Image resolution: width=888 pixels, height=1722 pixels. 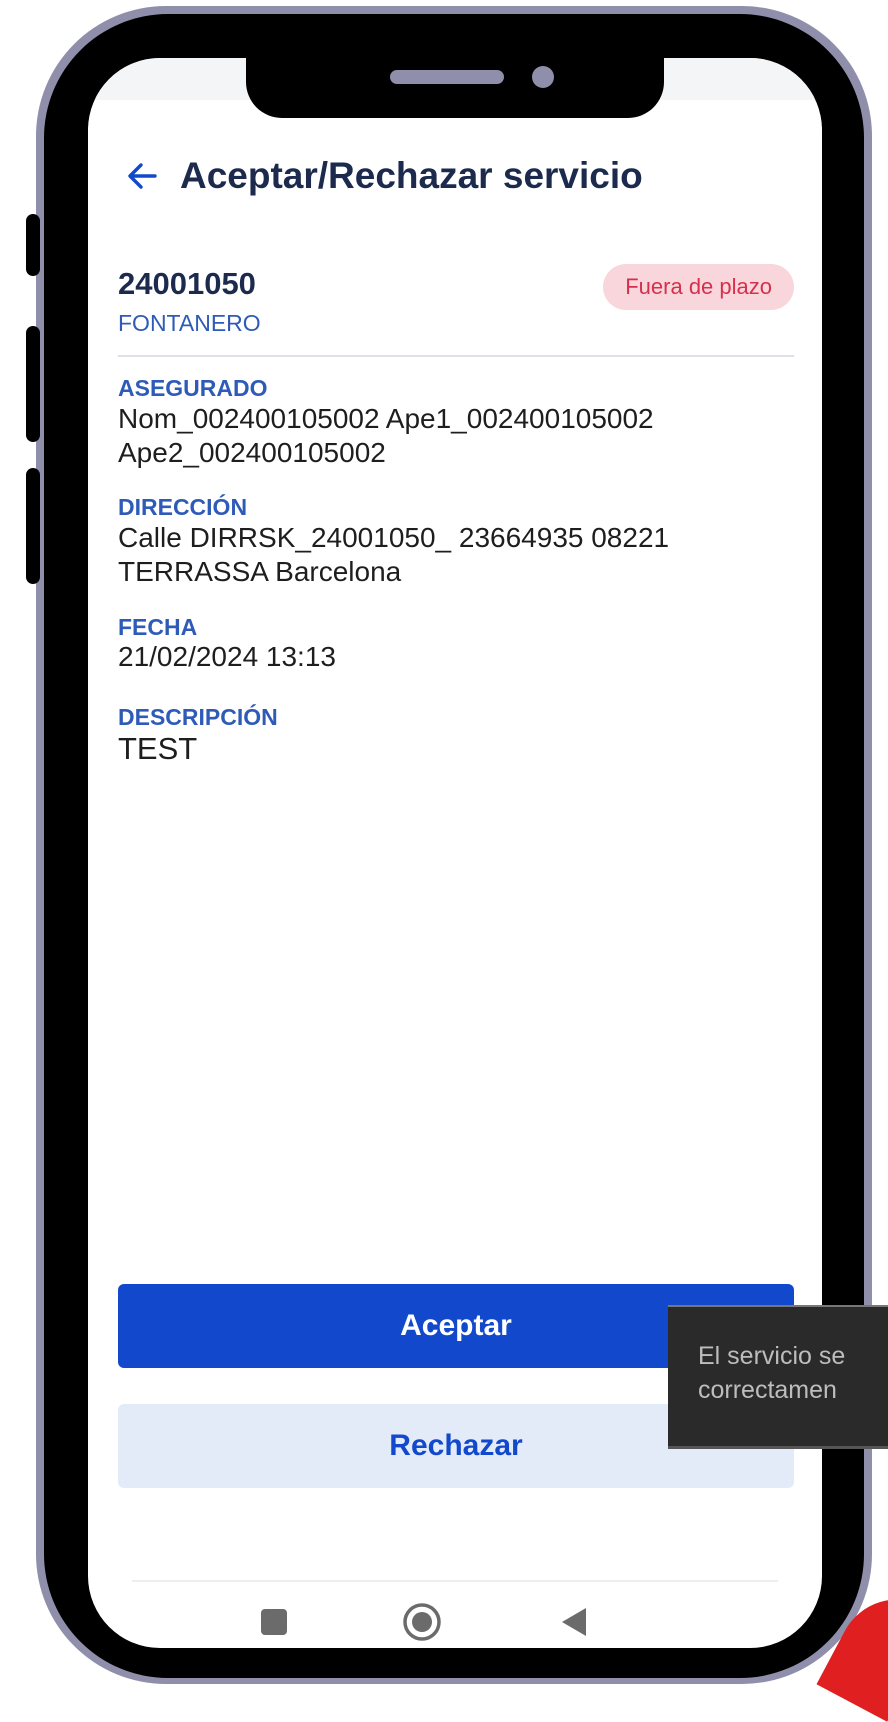 What do you see at coordinates (187, 283) in the screenshot?
I see `service-number: 24001050` at bounding box center [187, 283].